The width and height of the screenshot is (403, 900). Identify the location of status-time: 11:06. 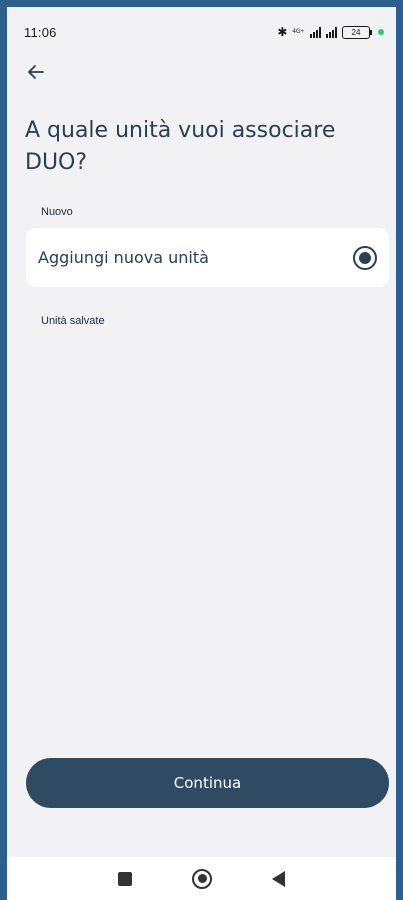
(40, 32).